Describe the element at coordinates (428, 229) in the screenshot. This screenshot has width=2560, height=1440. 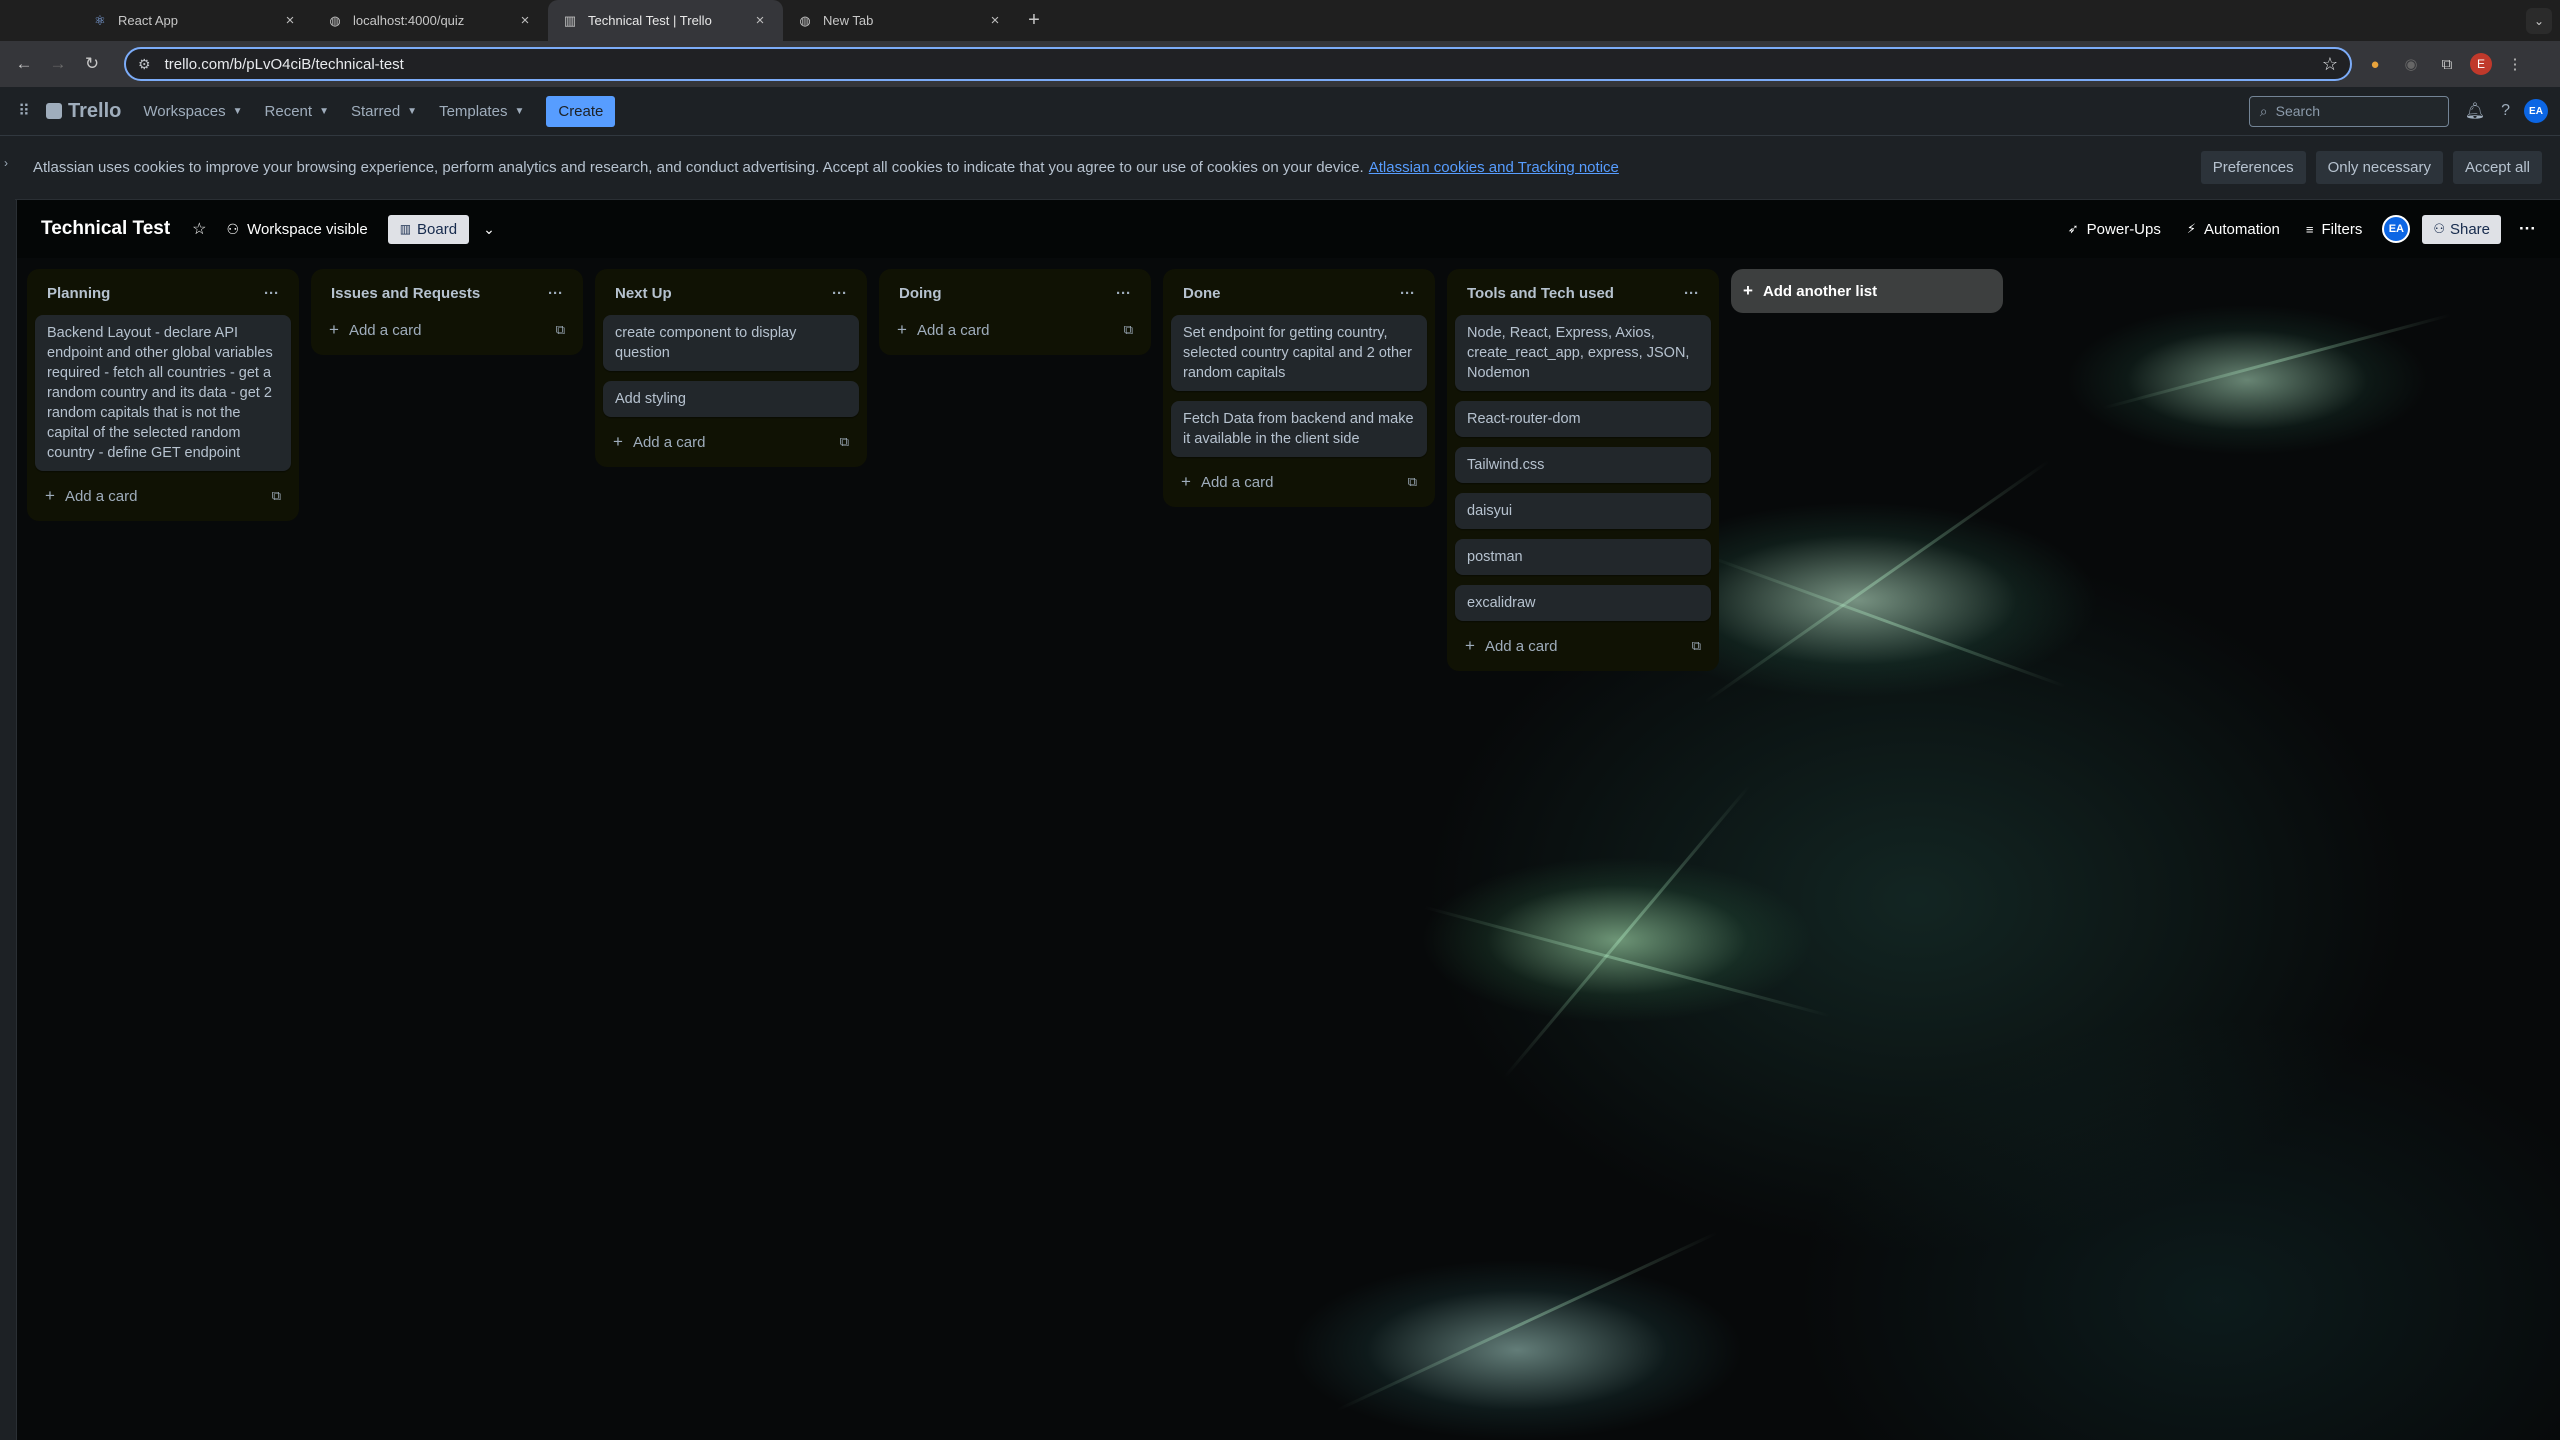
I see `board-view-button: ▥ Board` at that location.